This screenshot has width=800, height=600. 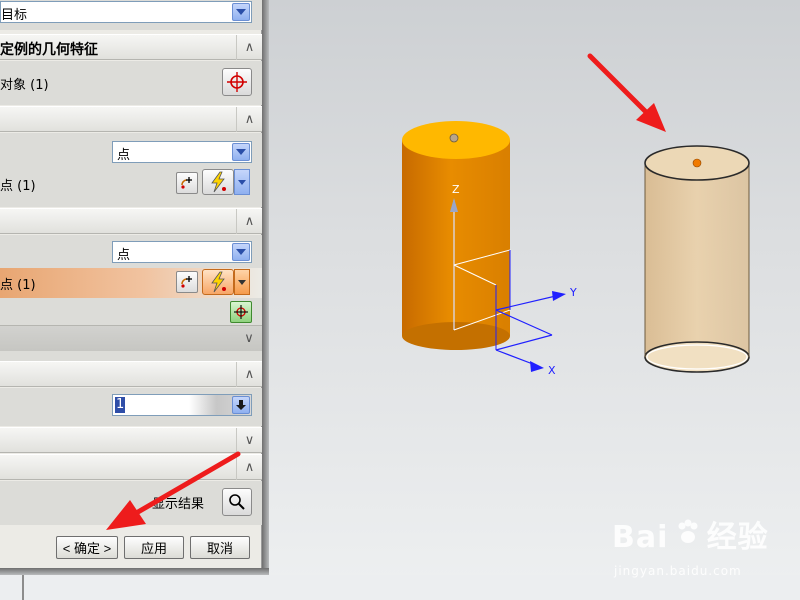 I want to click on watermark-brand: Bai, so click(x=640, y=537).